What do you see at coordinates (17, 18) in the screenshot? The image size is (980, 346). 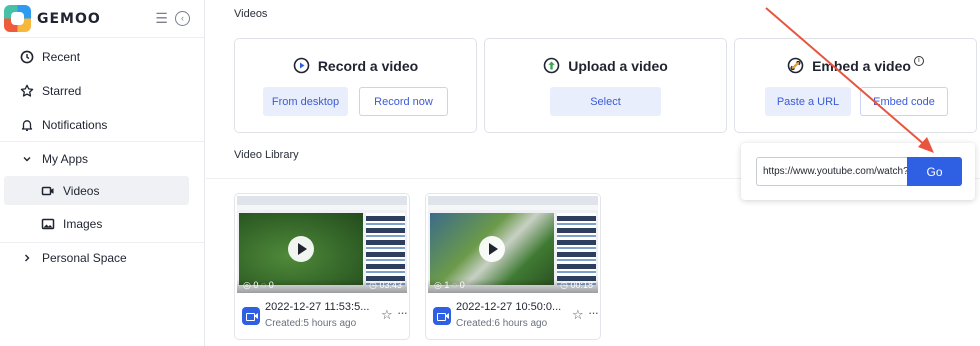 I see `gemoo-logo-icon` at bounding box center [17, 18].